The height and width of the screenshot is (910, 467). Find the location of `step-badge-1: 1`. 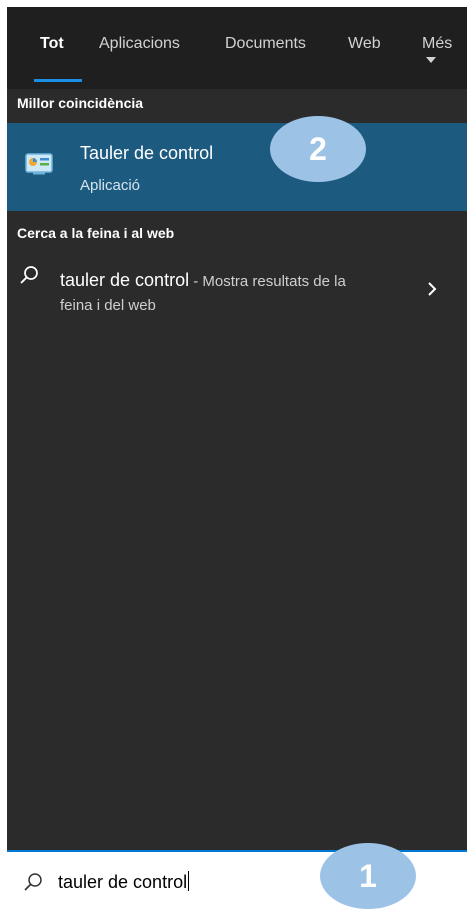

step-badge-1: 1 is located at coordinates (368, 876).